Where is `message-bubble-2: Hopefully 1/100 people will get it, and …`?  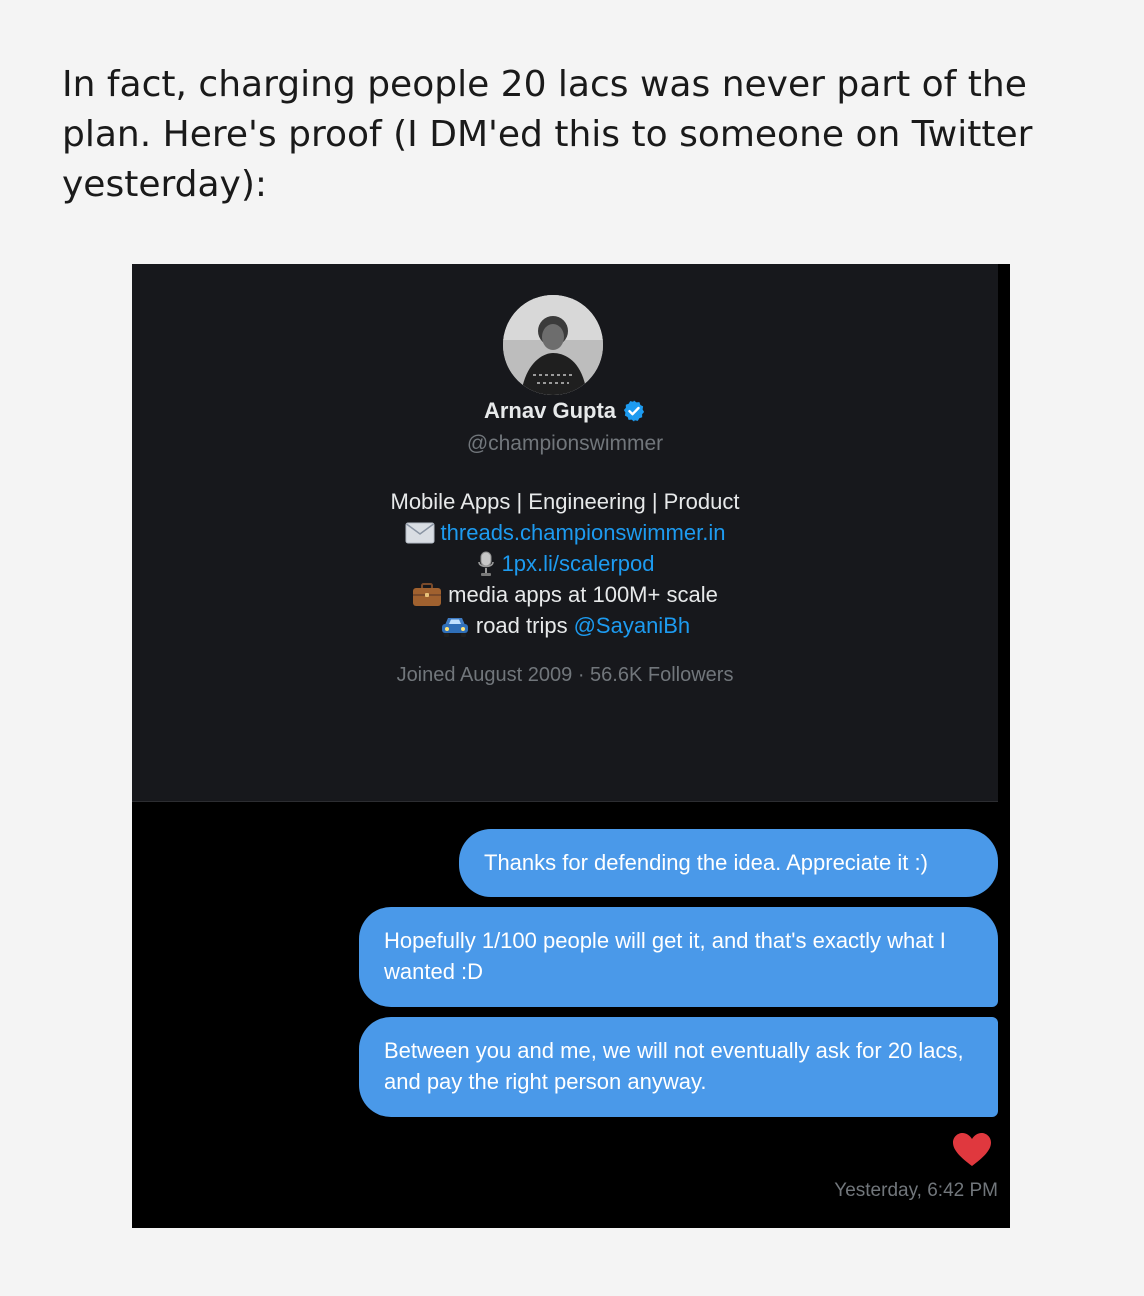
message-bubble-2: Hopefully 1/100 people will get it, and … is located at coordinates (678, 957).